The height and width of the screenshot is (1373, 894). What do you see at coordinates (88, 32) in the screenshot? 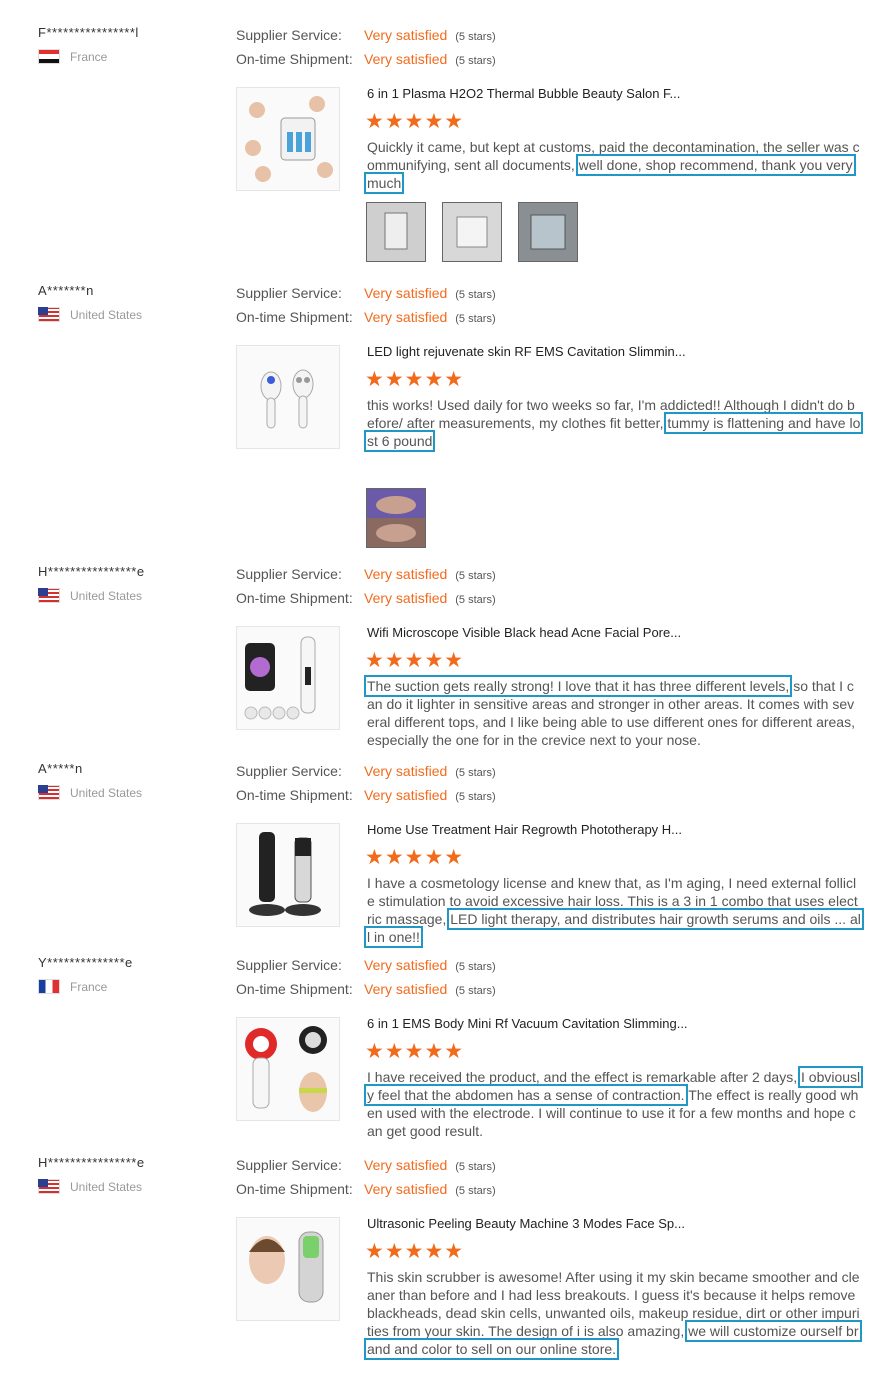
I see `reviewer-name: F****************l` at bounding box center [88, 32].